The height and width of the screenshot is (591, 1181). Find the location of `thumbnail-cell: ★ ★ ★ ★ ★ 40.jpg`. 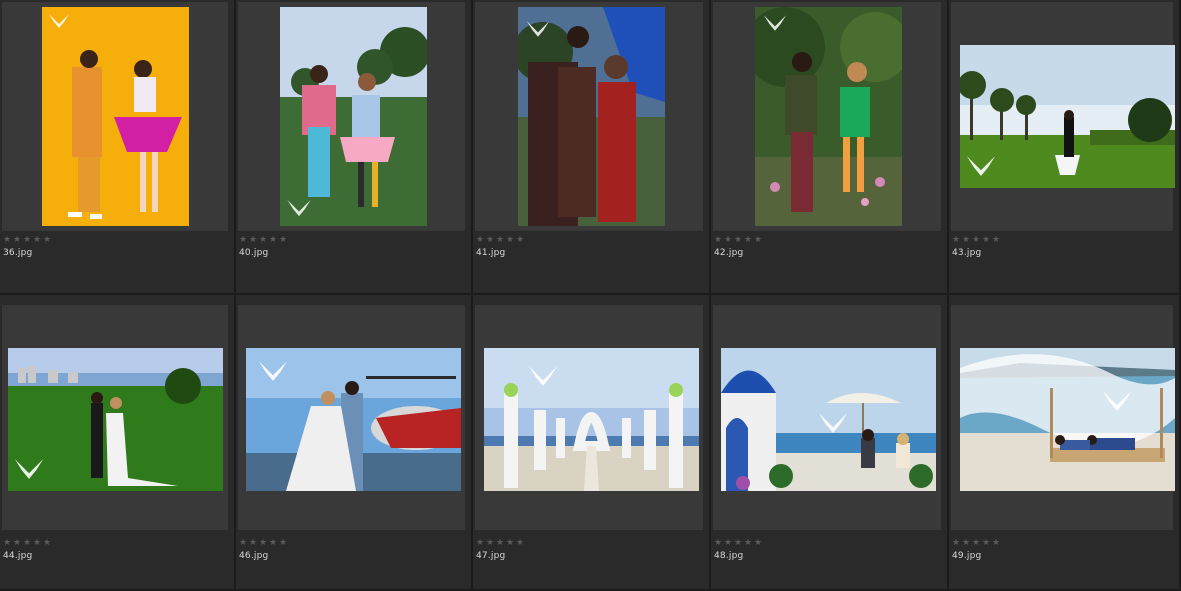

thumbnail-cell: ★ ★ ★ ★ ★ 40.jpg is located at coordinates (354, 147).